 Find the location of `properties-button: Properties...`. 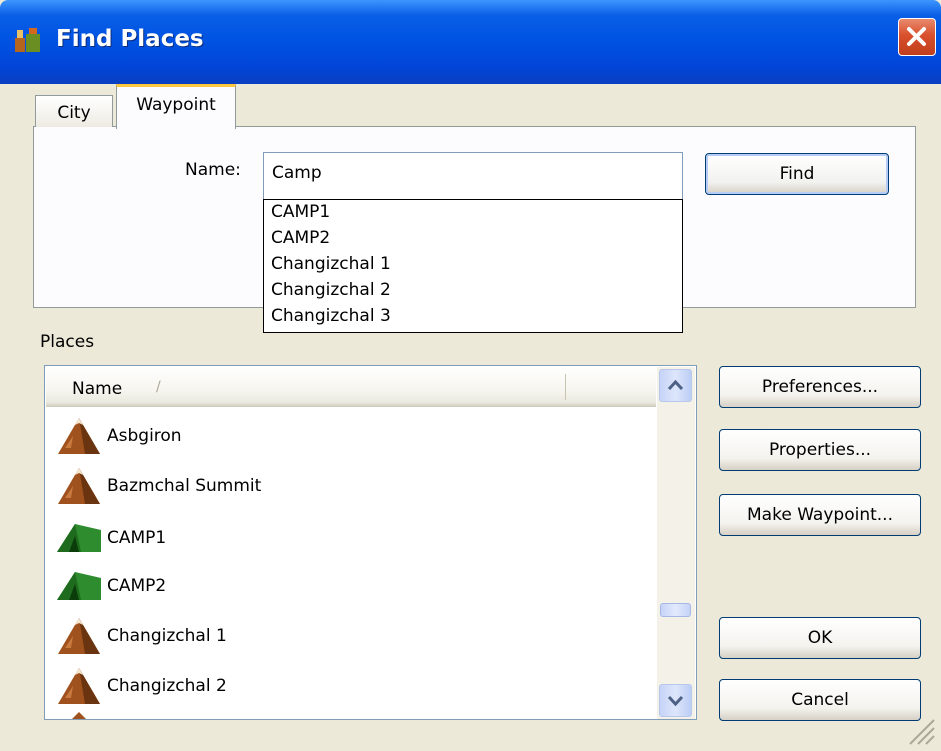

properties-button: Properties... is located at coordinates (820, 450).